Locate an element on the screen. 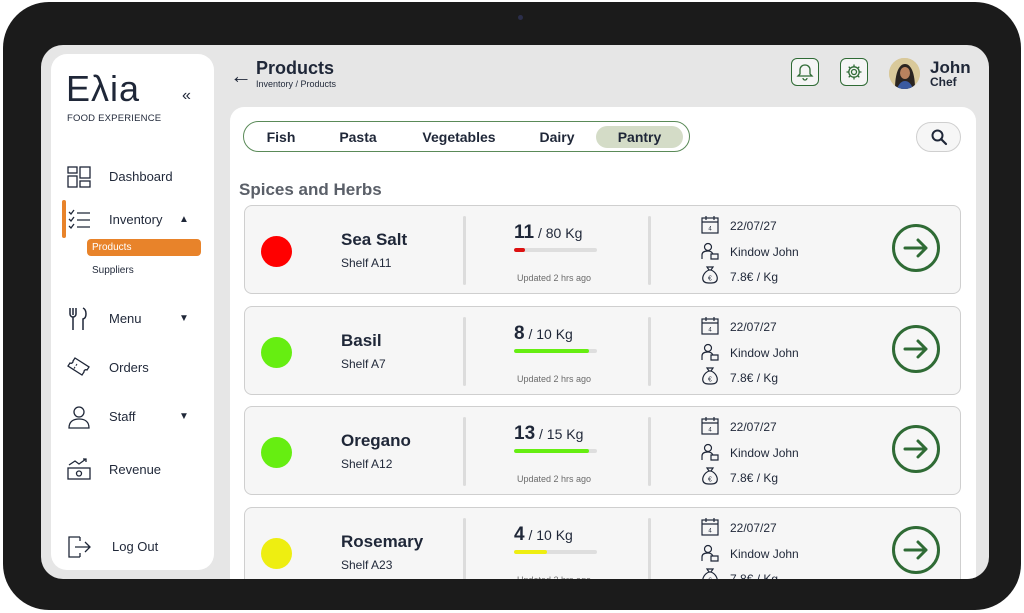 Image resolution: width=1024 pixels, height=613 pixels. stock-quantity: 4 / 10 Kg is located at coordinates (543, 534).